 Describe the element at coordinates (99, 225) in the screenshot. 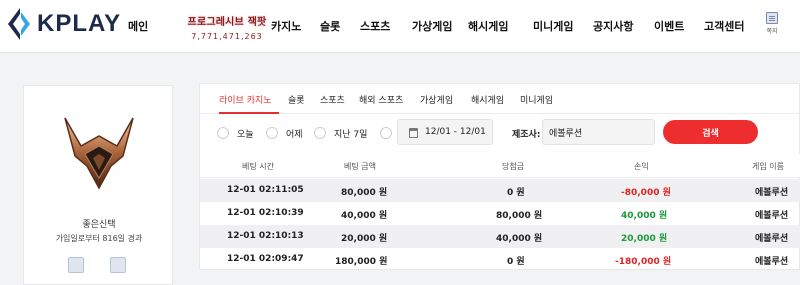

I see `profile-name: 좋은신택` at that location.